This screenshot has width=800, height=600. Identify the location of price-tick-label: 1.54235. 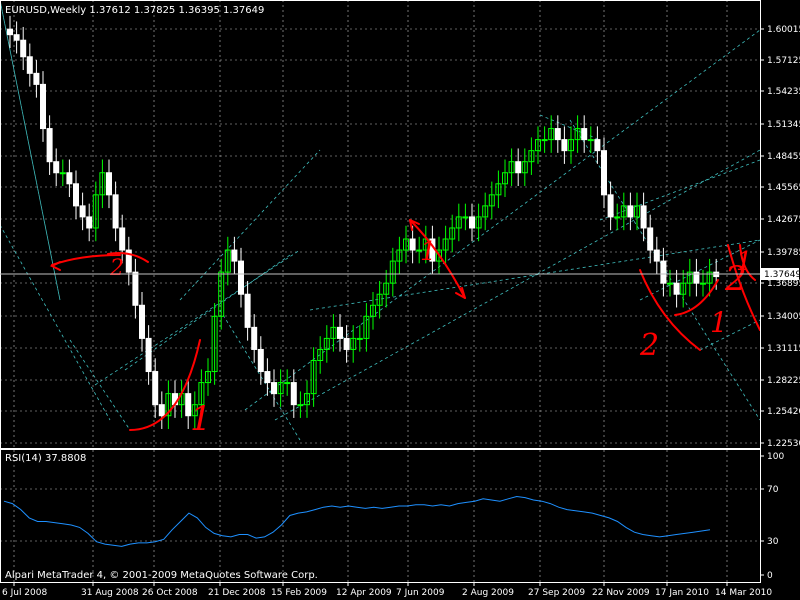
(783, 92).